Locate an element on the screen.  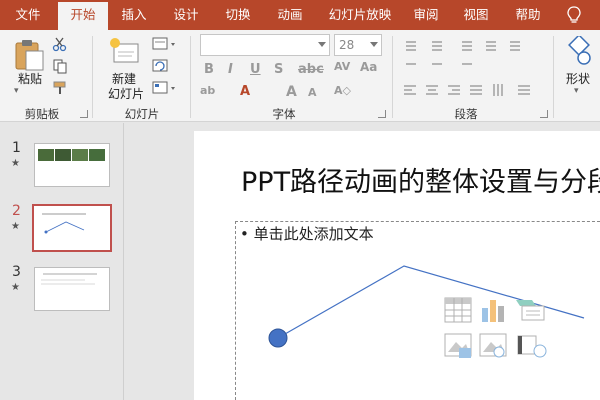
insert-table-icon is located at coordinates (458, 310).